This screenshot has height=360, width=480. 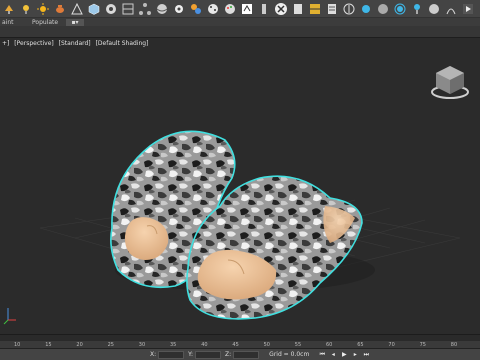 What do you see at coordinates (9, 316) in the screenshot?
I see `axis-gizmo` at bounding box center [9, 316].